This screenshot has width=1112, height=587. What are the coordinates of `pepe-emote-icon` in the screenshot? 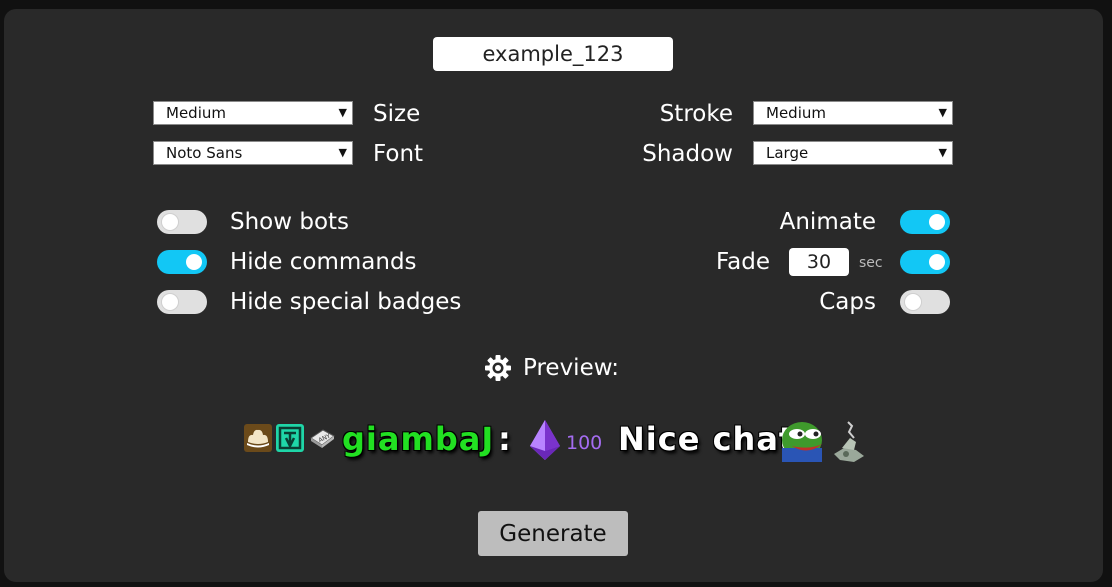 It's located at (803, 440).